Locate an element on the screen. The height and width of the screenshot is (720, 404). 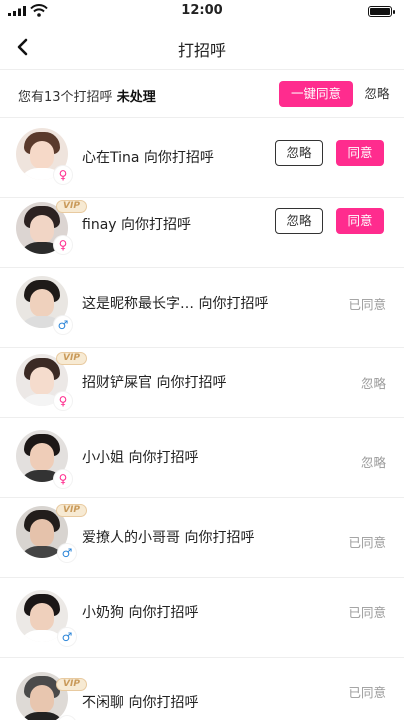
greeting-text: 招财铲屎官 向你打招呼 is located at coordinates (154, 382).